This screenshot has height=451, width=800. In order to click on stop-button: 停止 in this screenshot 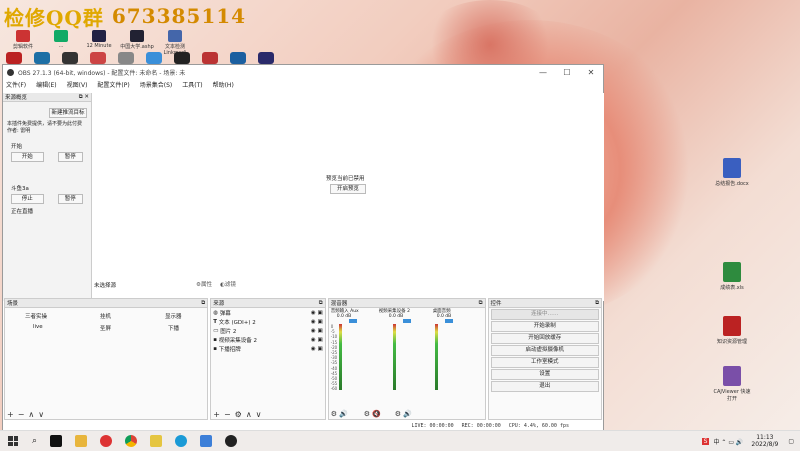, I will do `click(27, 199)`.